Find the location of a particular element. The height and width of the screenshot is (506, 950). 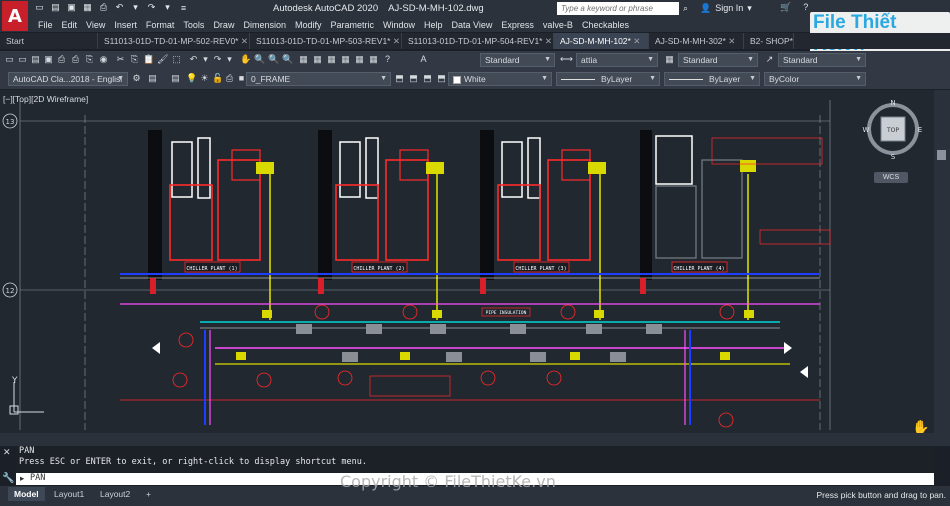

plot-icon: ⎙ is located at coordinates (103, 7).